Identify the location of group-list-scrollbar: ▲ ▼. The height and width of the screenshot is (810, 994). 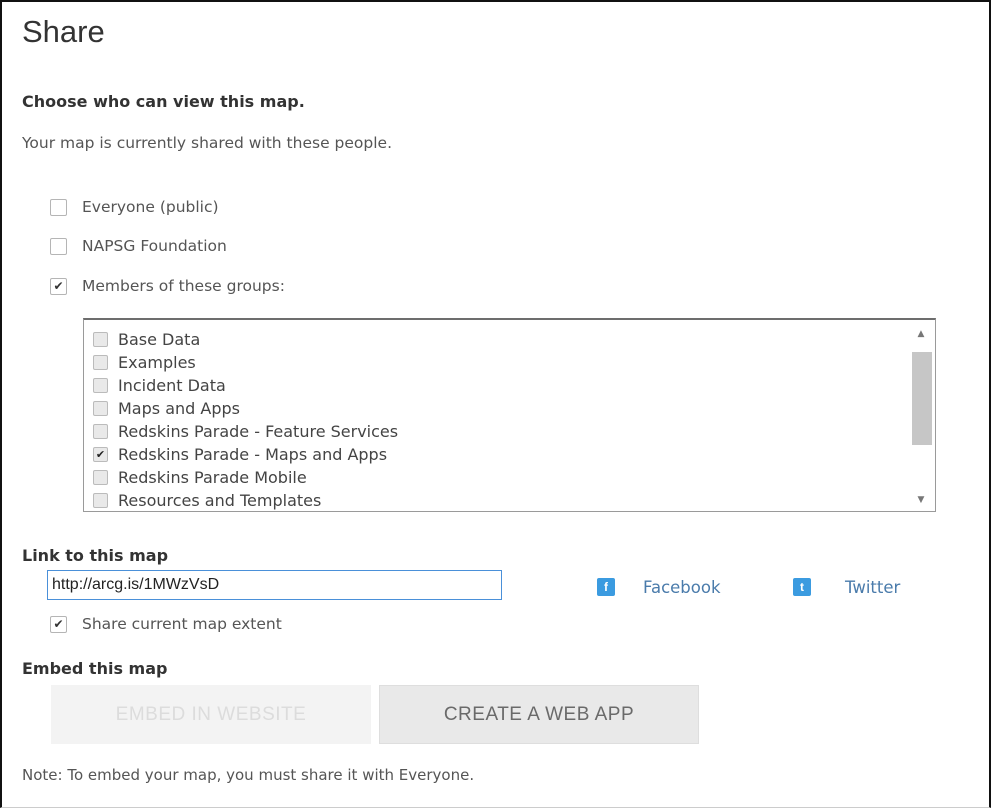
(921, 417).